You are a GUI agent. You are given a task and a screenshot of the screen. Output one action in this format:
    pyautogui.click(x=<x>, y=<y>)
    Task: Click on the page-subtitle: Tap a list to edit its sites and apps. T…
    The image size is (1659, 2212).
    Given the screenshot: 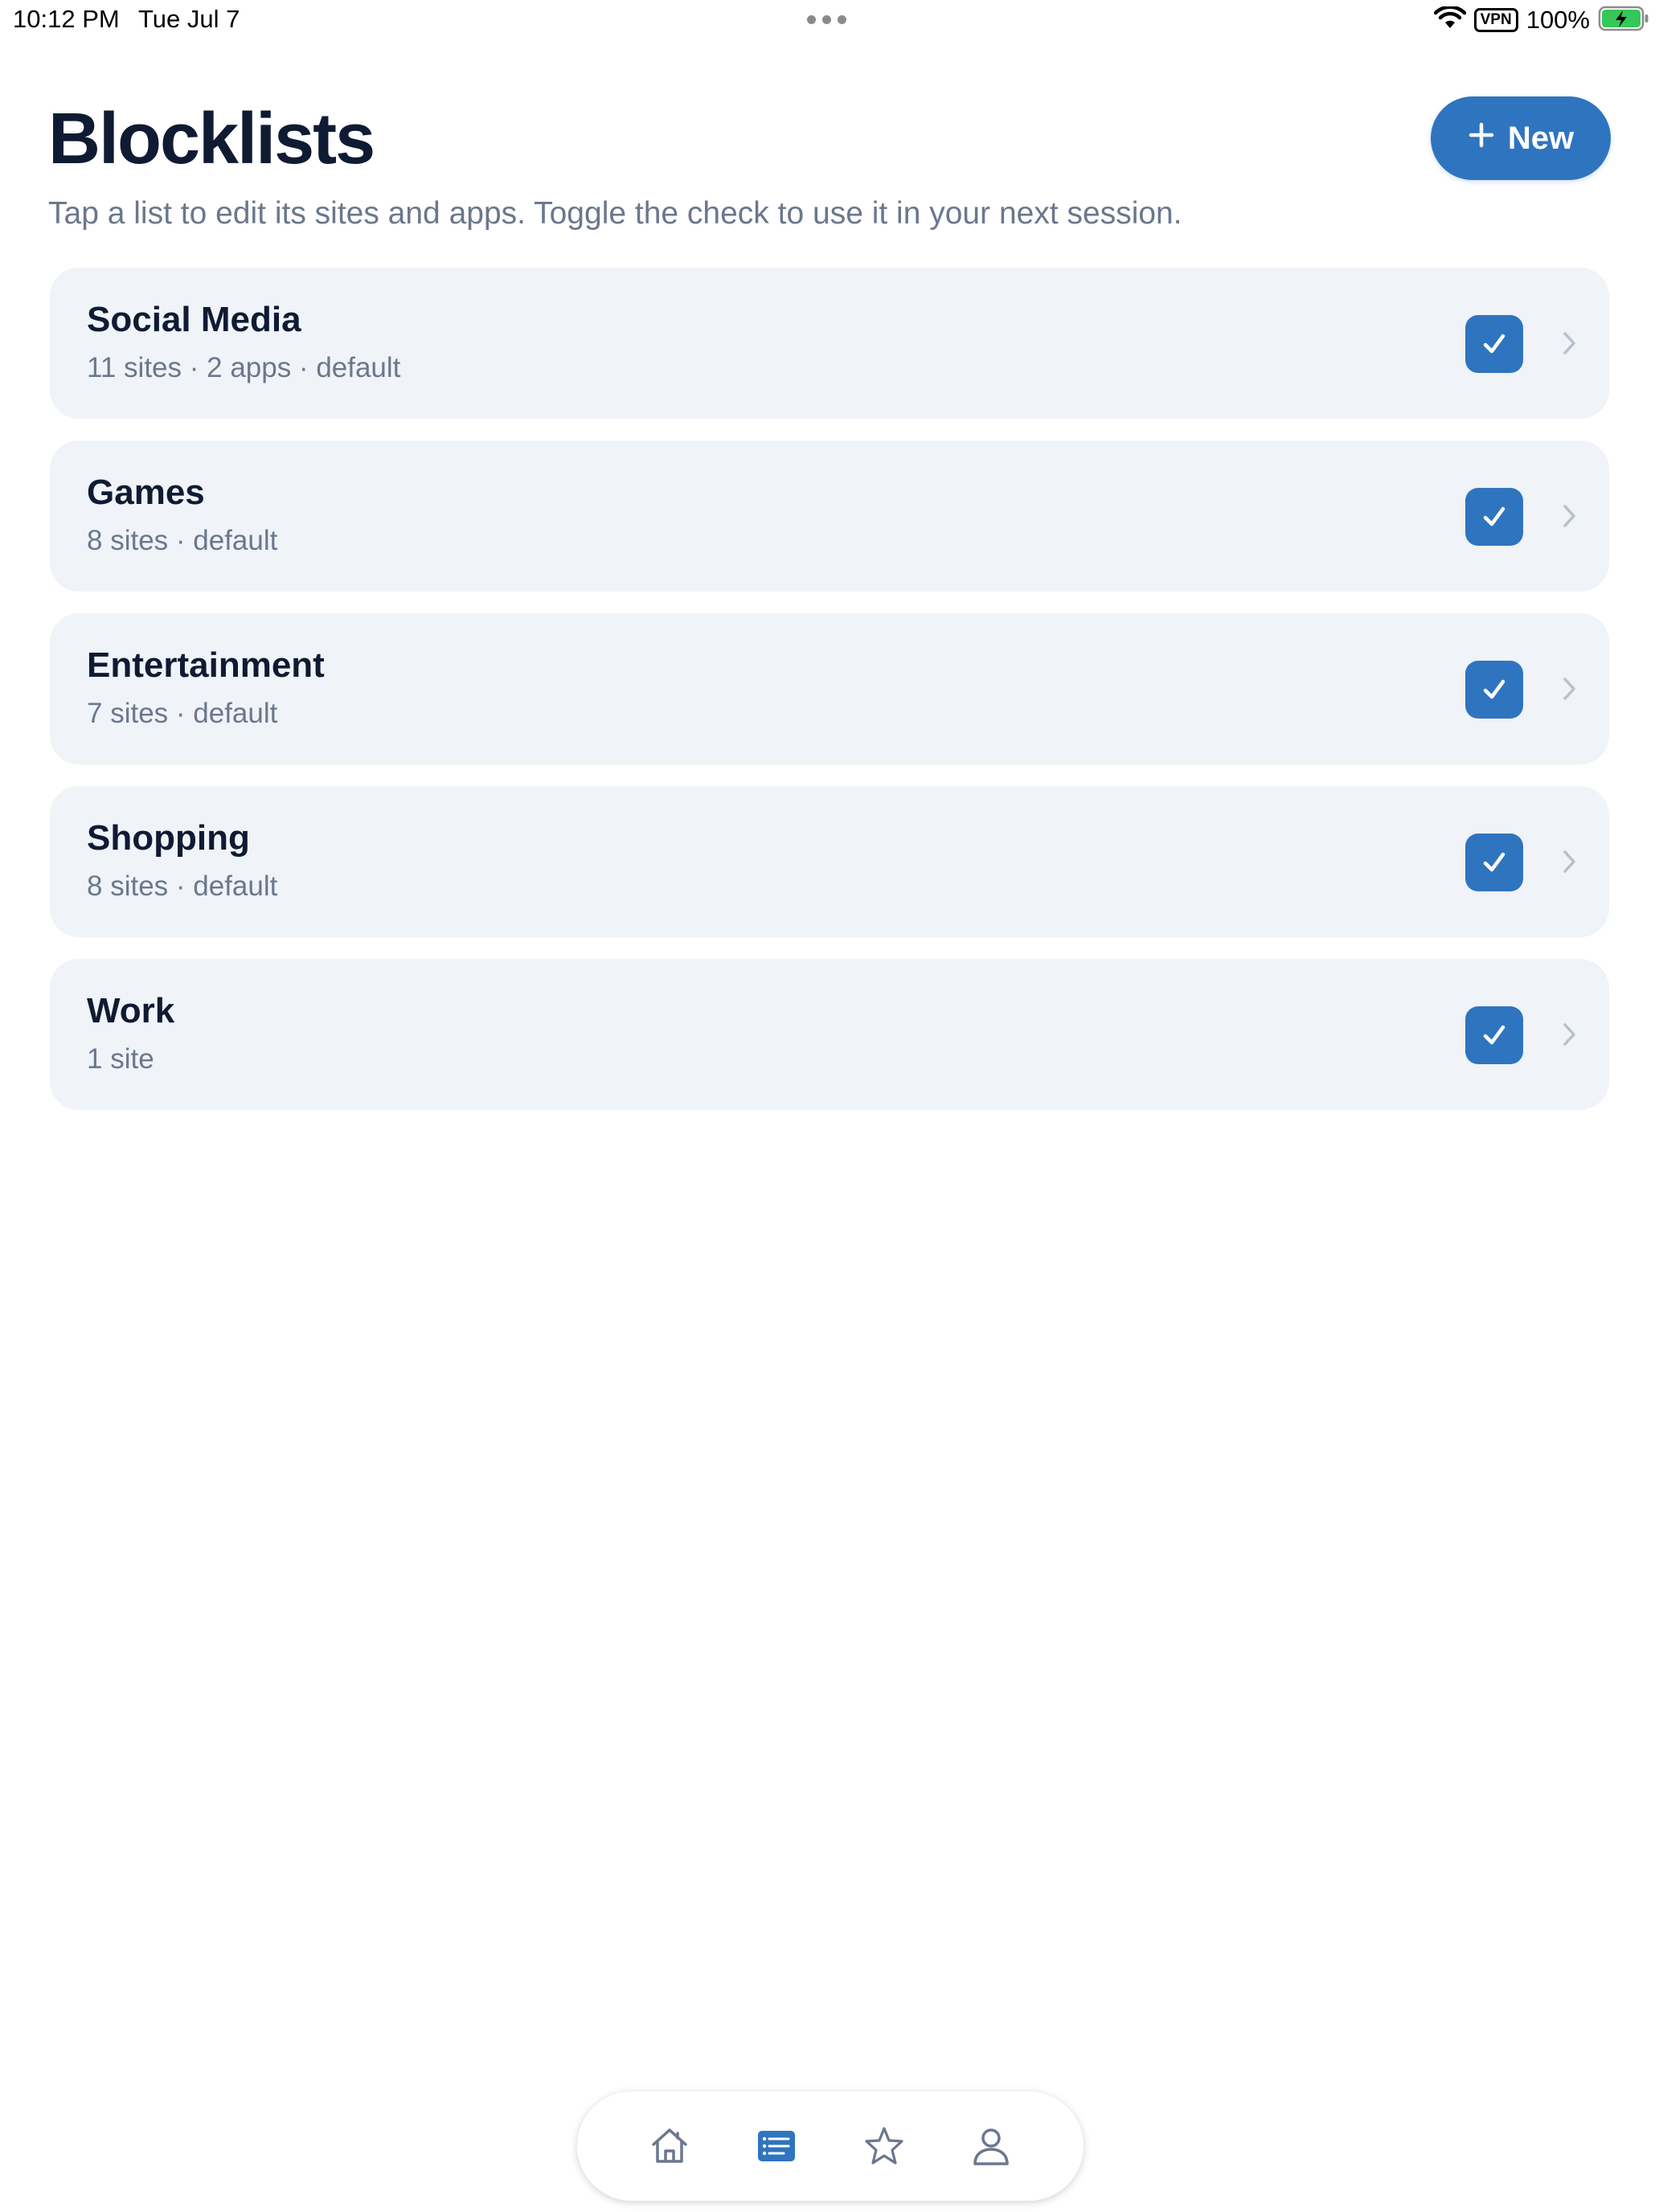 What is the action you would take?
    pyautogui.click(x=615, y=213)
    